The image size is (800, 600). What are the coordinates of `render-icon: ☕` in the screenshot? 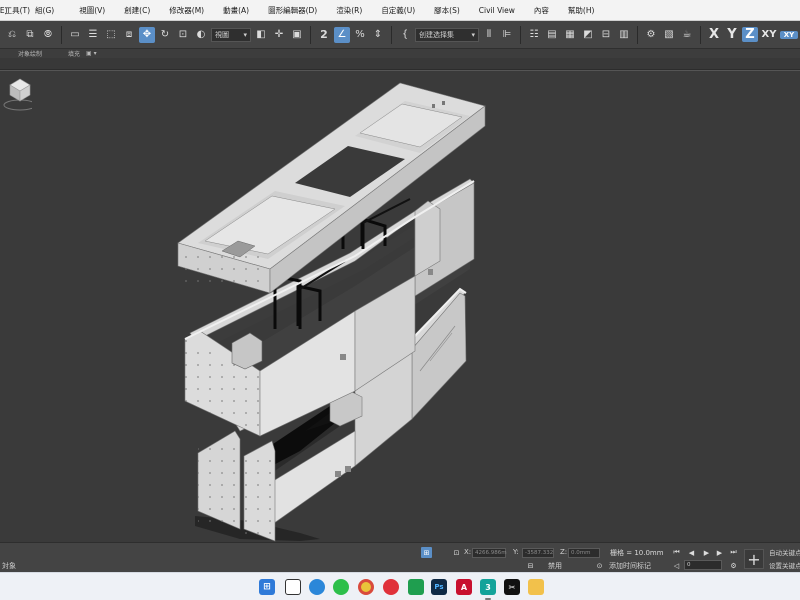 It's located at (687, 35).